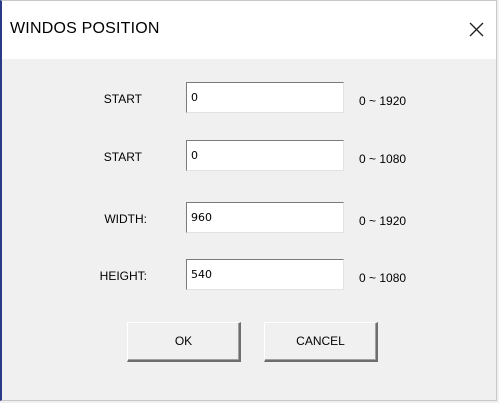 The width and height of the screenshot is (499, 403). Describe the element at coordinates (383, 159) in the screenshot. I see `start-y-range: 0 ~ 1080` at that location.